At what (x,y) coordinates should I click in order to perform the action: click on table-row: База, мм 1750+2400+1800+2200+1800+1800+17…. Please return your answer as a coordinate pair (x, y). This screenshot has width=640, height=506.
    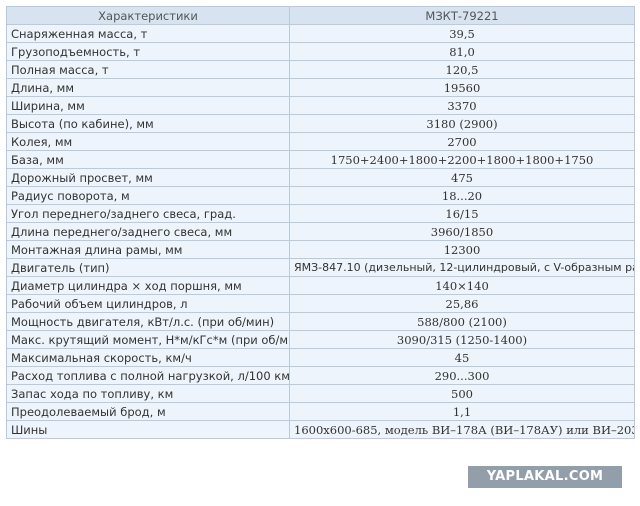
    Looking at the image, I should click on (320, 159).